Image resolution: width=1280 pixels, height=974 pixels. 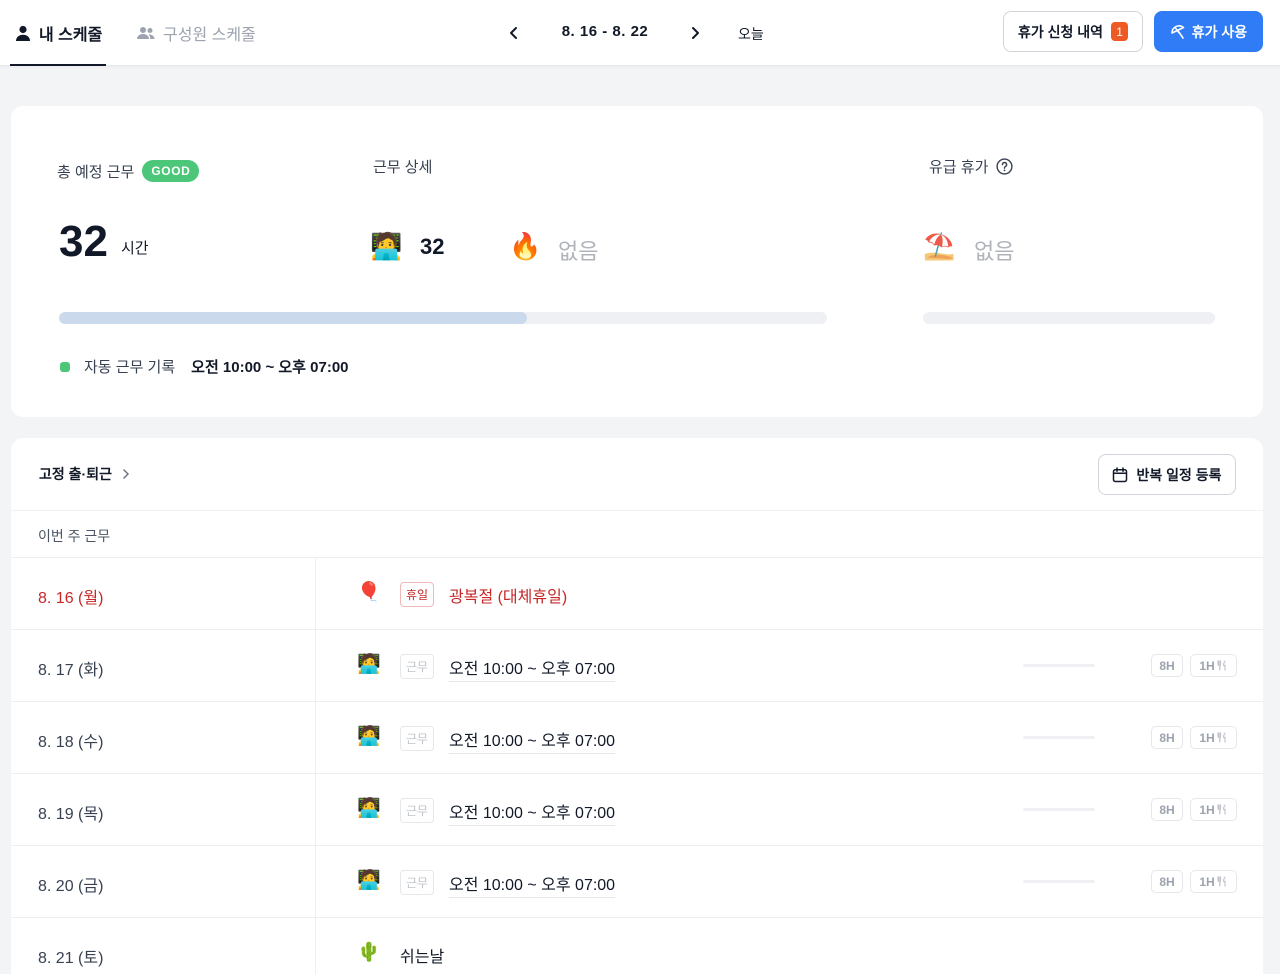 What do you see at coordinates (1120, 474) in the screenshot?
I see `calendar-icon` at bounding box center [1120, 474].